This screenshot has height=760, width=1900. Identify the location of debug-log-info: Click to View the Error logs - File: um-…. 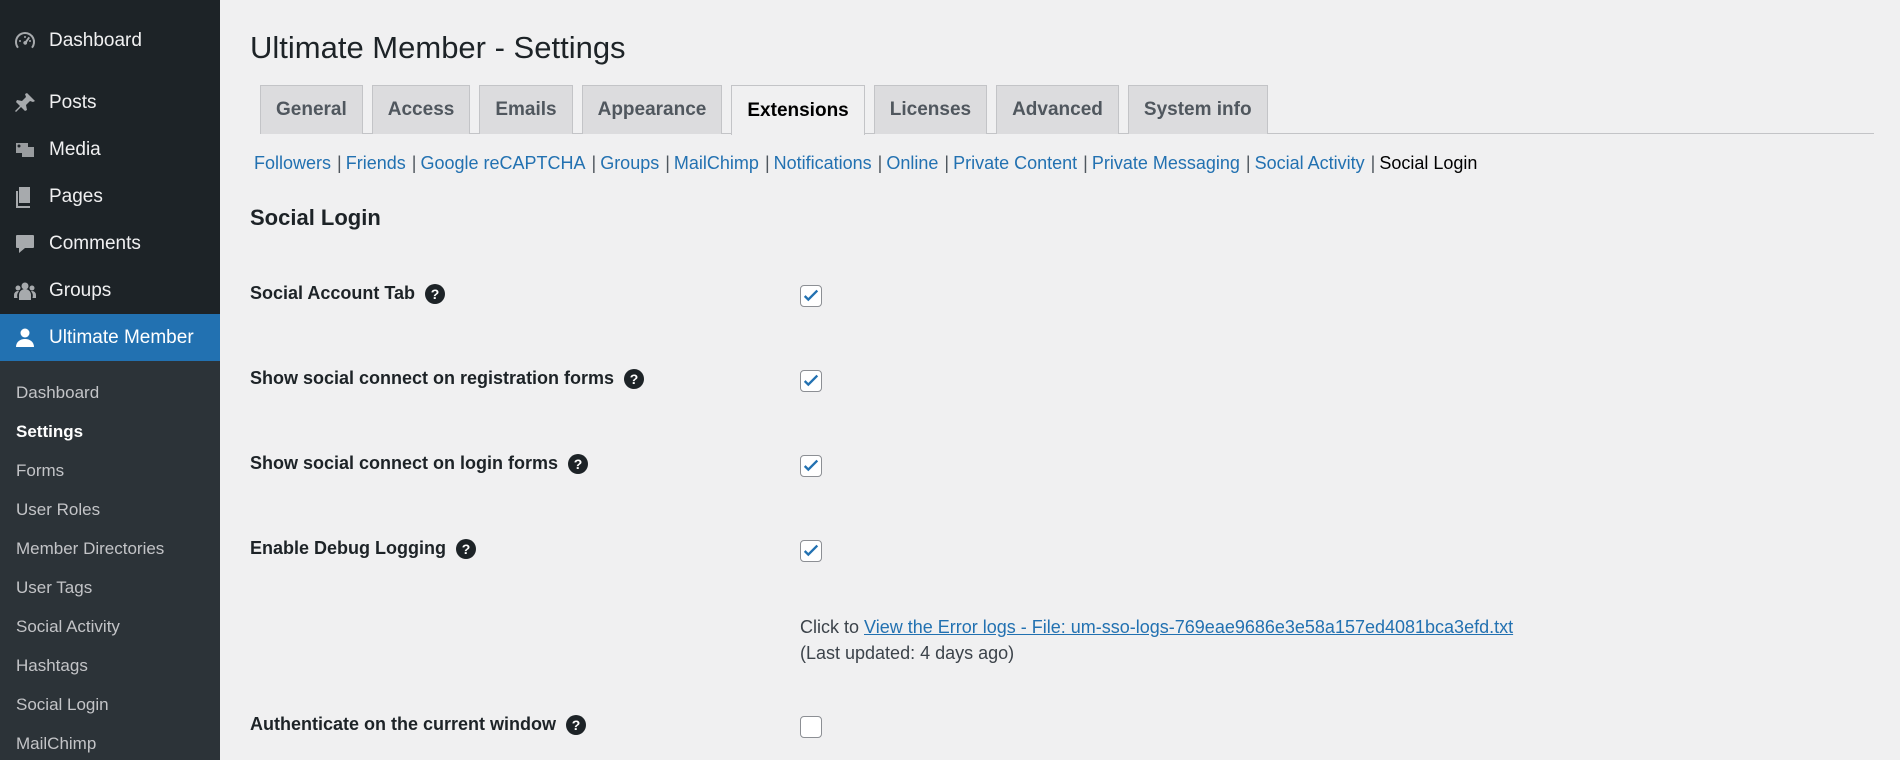
(1156, 640).